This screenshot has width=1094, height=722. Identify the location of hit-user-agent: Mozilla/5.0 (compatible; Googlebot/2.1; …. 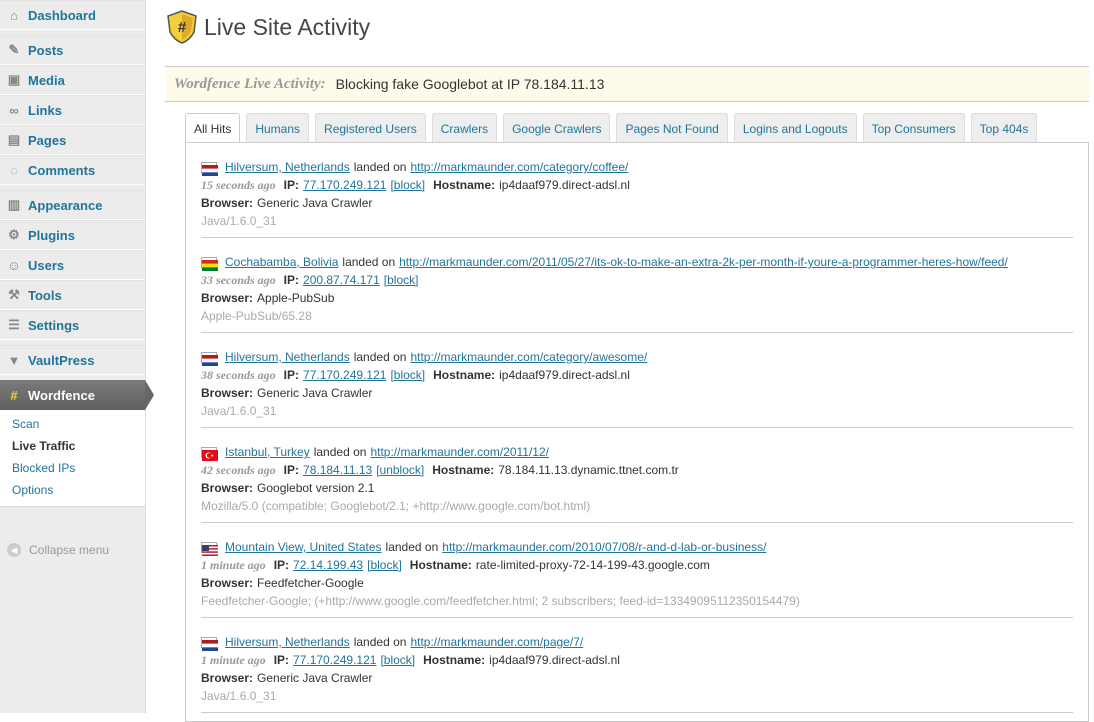
(396, 506).